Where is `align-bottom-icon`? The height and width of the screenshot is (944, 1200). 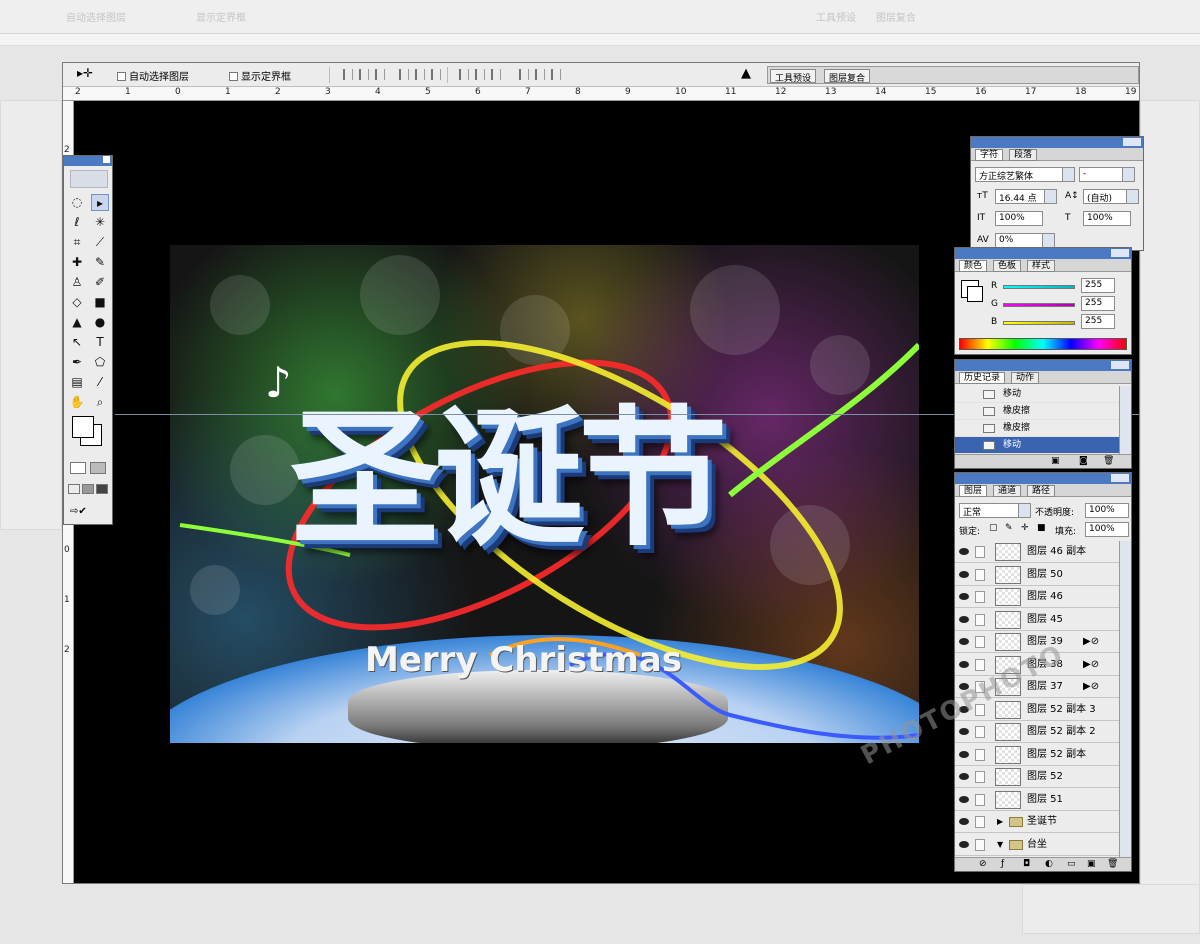 align-bottom-icon is located at coordinates (380, 74).